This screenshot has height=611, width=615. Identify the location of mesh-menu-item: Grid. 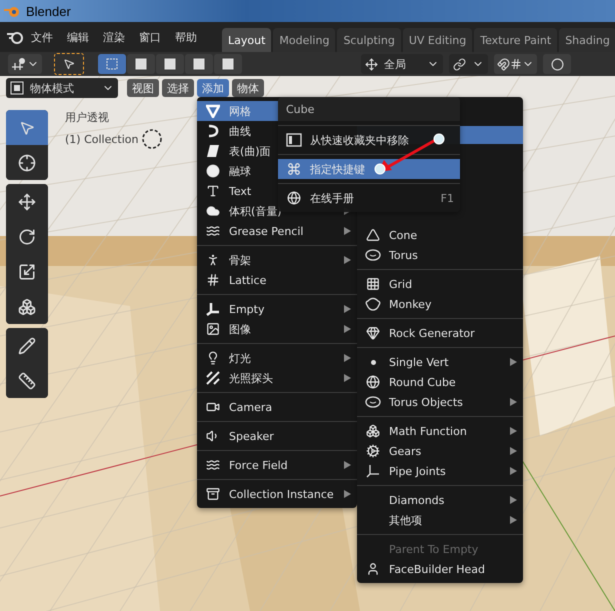
(440, 284).